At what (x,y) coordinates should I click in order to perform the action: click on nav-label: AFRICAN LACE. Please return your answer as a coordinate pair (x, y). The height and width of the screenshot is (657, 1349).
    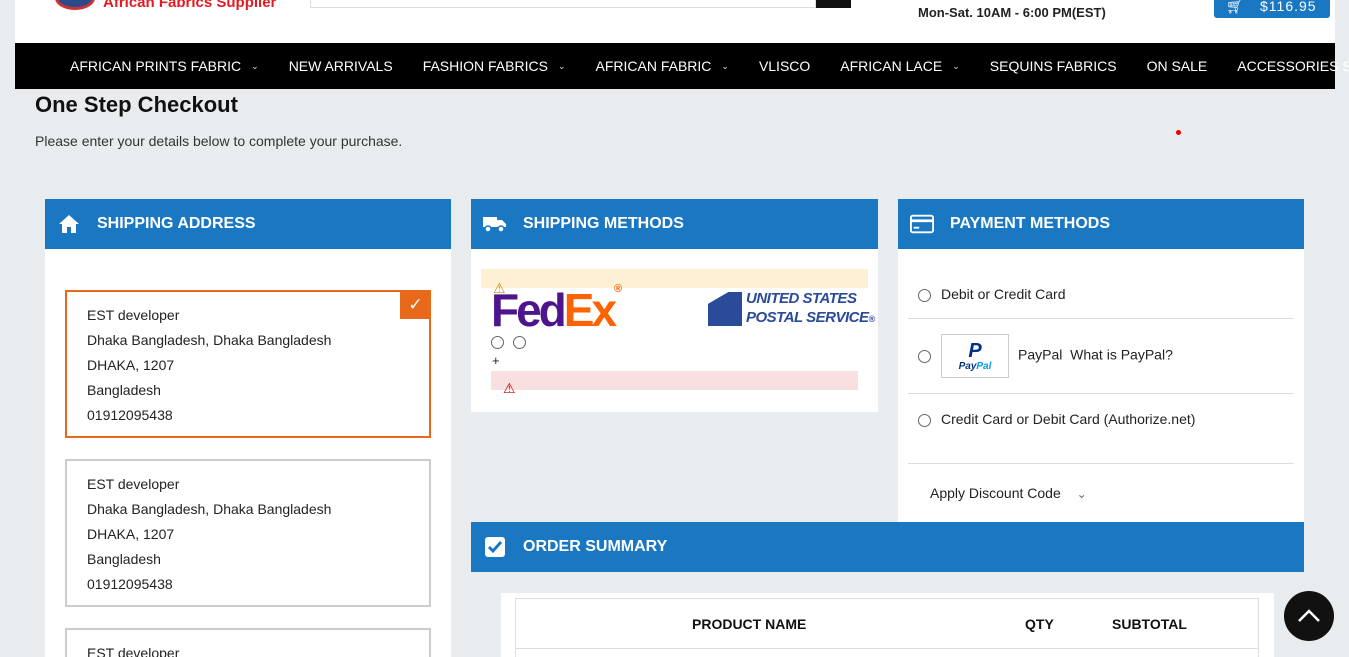
    Looking at the image, I should click on (891, 66).